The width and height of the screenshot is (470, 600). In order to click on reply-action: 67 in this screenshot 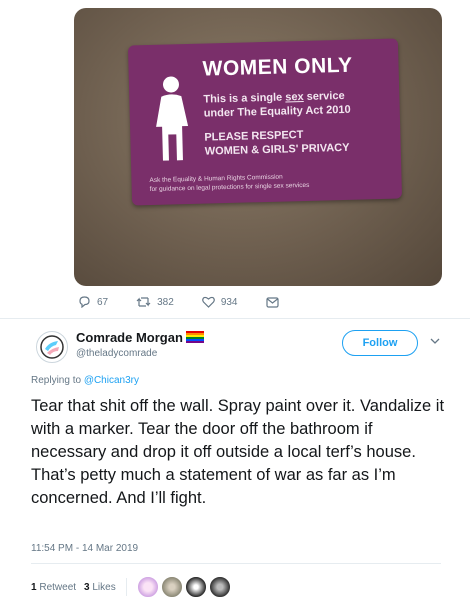, I will do `click(93, 302)`.